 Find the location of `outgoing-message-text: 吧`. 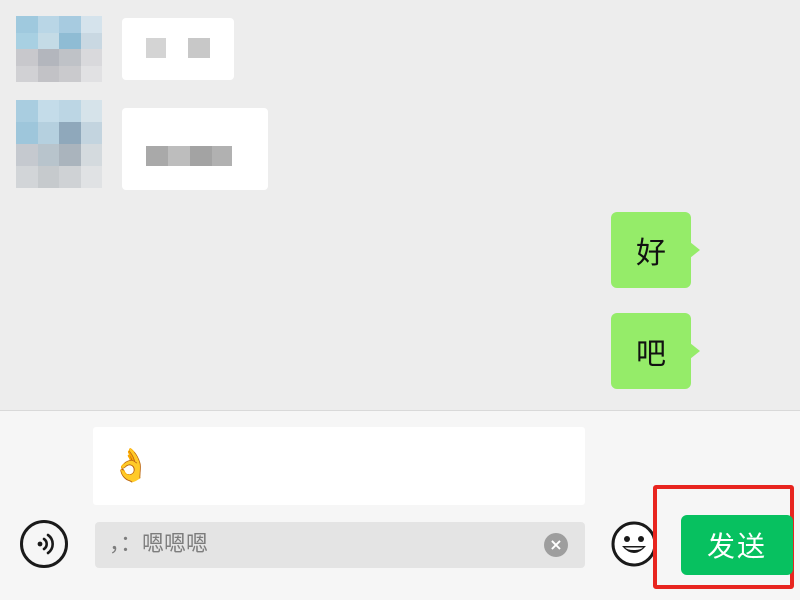

outgoing-message-text: 吧 is located at coordinates (651, 354).